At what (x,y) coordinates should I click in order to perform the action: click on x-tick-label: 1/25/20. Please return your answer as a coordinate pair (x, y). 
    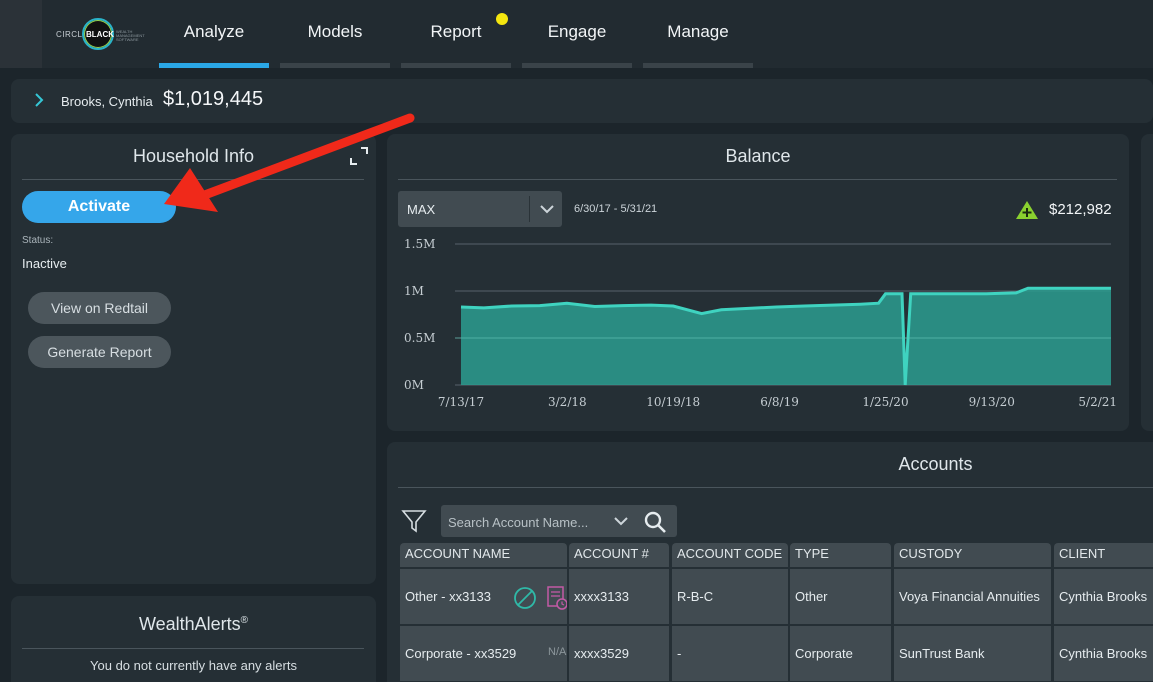
    Looking at the image, I should click on (885, 402).